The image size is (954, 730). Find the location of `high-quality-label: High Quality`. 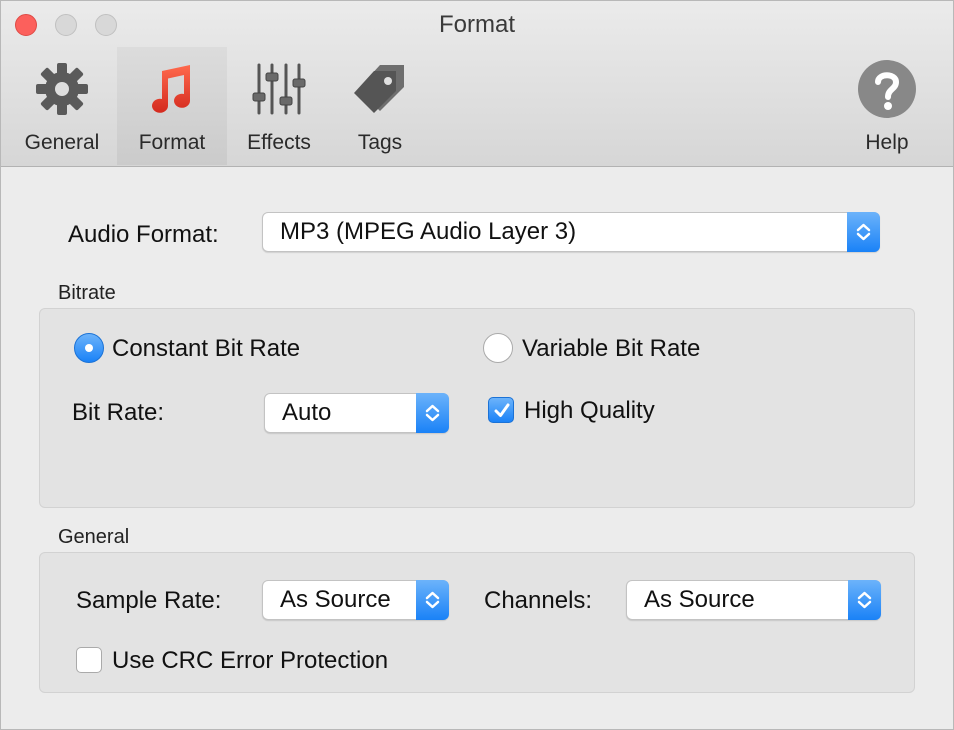

high-quality-label: High Quality is located at coordinates (589, 411).